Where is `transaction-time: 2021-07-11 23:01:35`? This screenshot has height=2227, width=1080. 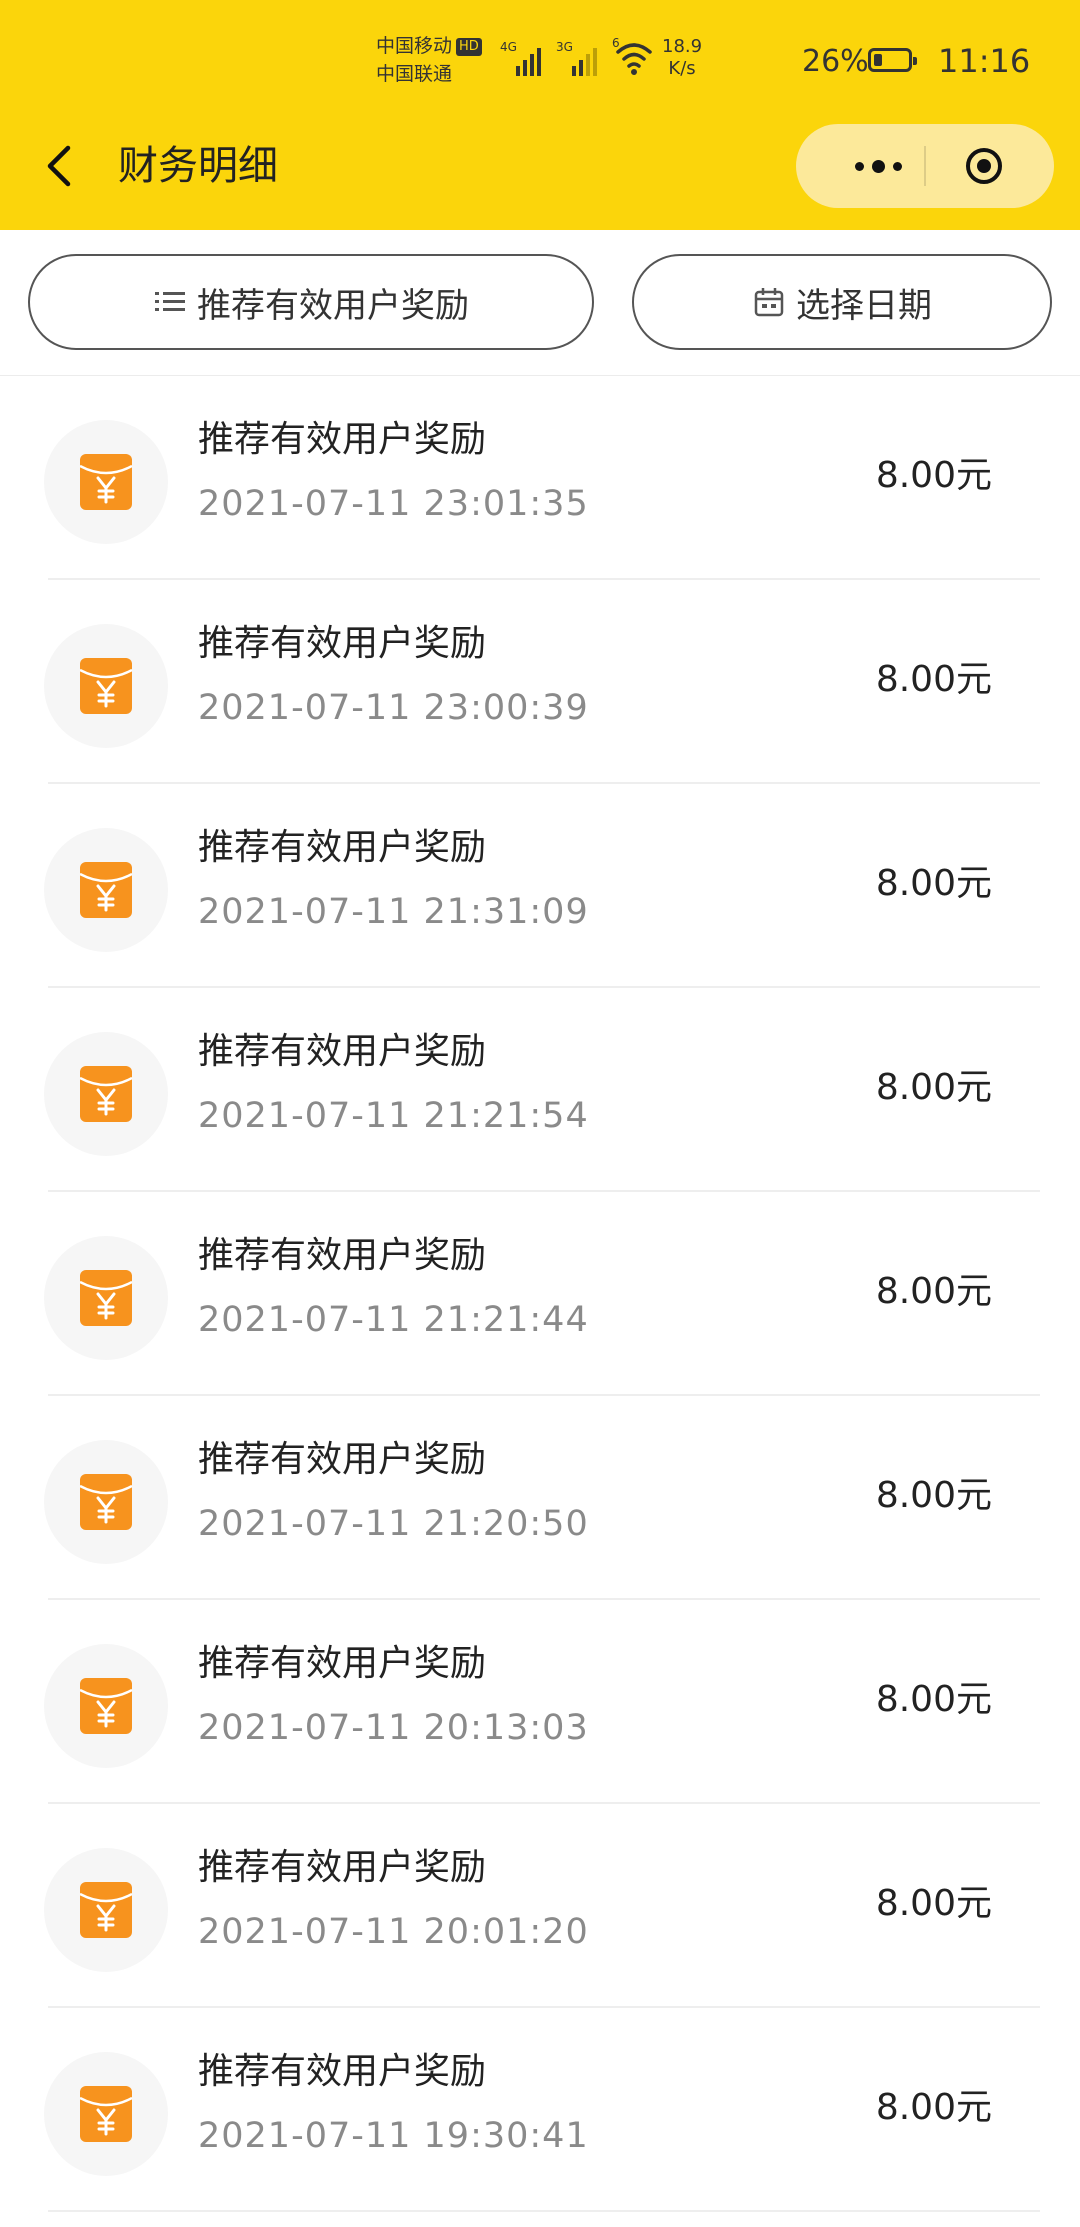 transaction-time: 2021-07-11 23:01:35 is located at coordinates (393, 504).